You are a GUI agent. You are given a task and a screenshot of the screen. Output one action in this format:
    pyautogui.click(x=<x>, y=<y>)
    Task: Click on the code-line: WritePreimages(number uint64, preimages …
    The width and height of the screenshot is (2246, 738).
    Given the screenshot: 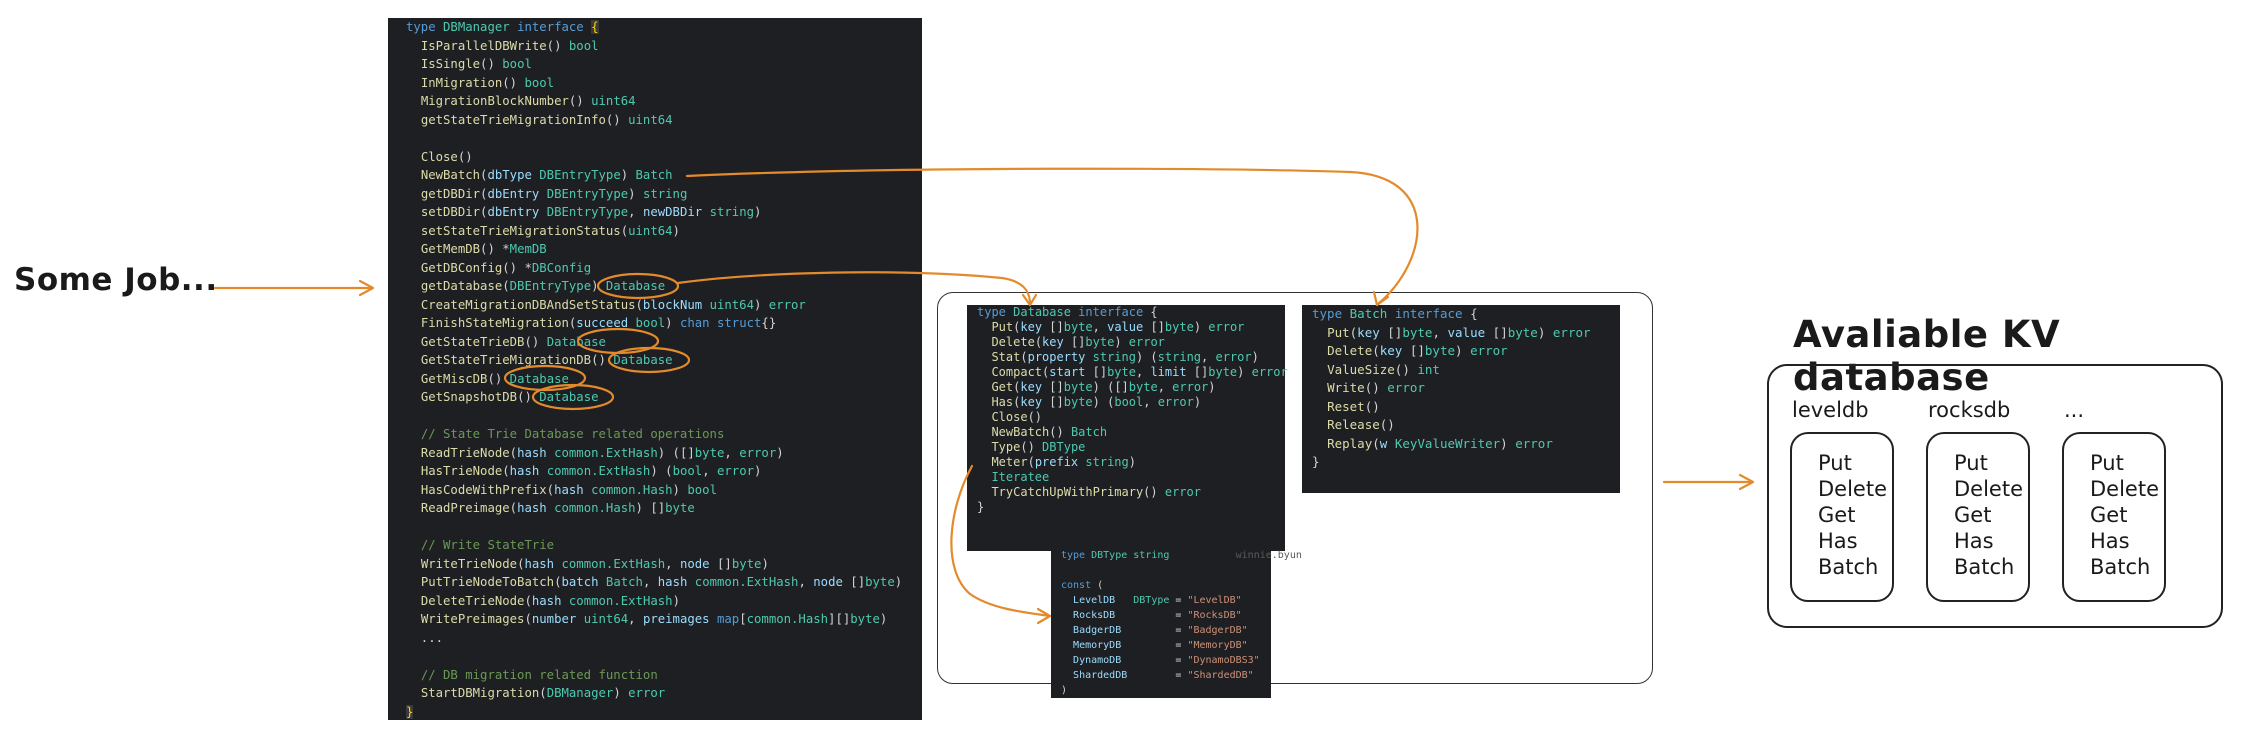 What is the action you would take?
    pyautogui.click(x=654, y=619)
    